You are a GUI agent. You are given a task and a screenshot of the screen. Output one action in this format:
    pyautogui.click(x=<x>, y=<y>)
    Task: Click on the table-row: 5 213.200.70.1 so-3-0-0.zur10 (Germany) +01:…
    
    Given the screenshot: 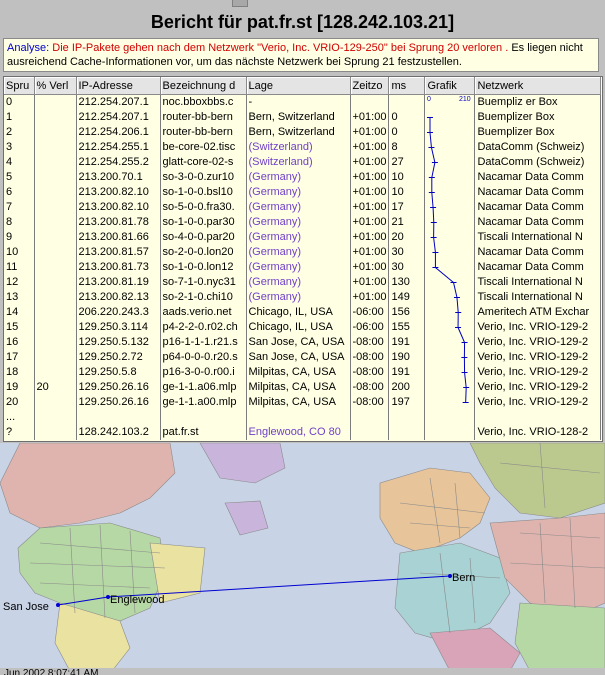 What is the action you would take?
    pyautogui.click(x=303, y=177)
    